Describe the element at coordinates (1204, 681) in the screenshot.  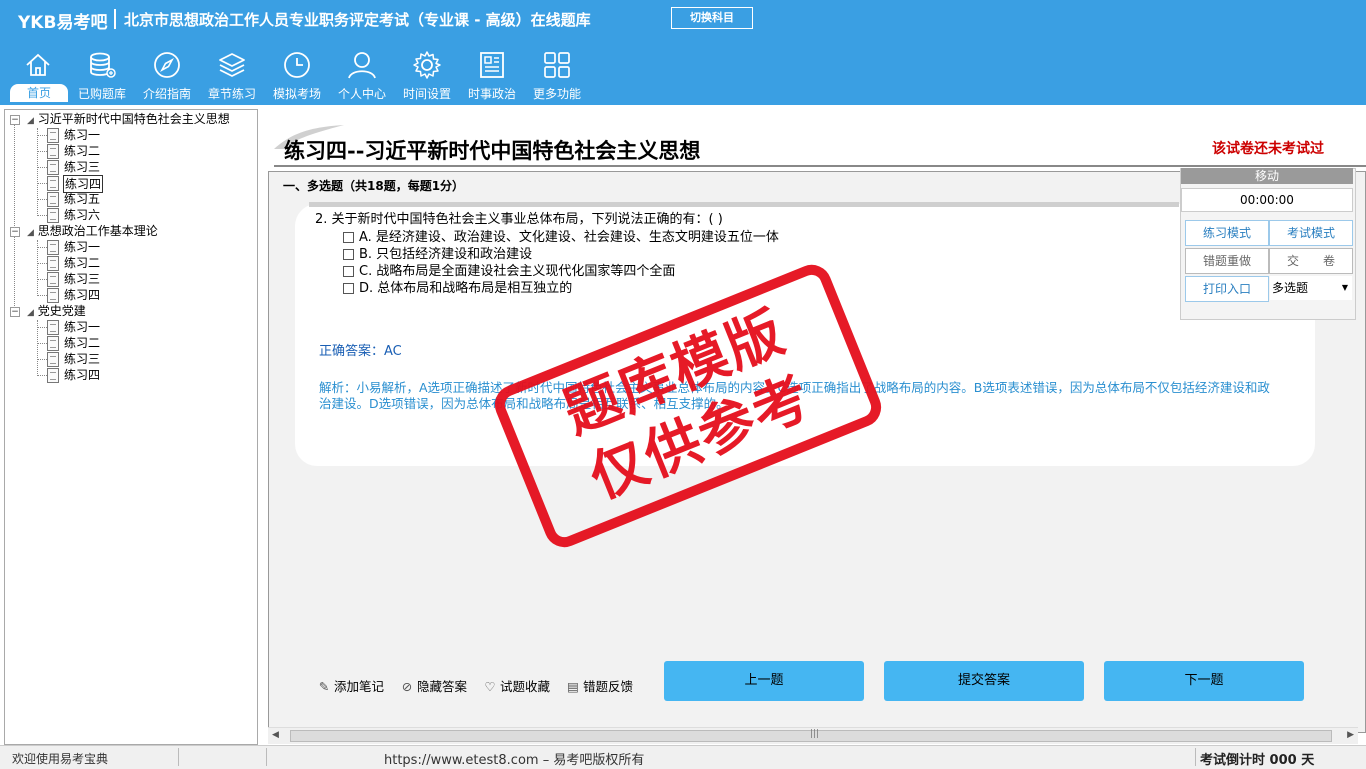
I see `next-question-button: 下一题` at that location.